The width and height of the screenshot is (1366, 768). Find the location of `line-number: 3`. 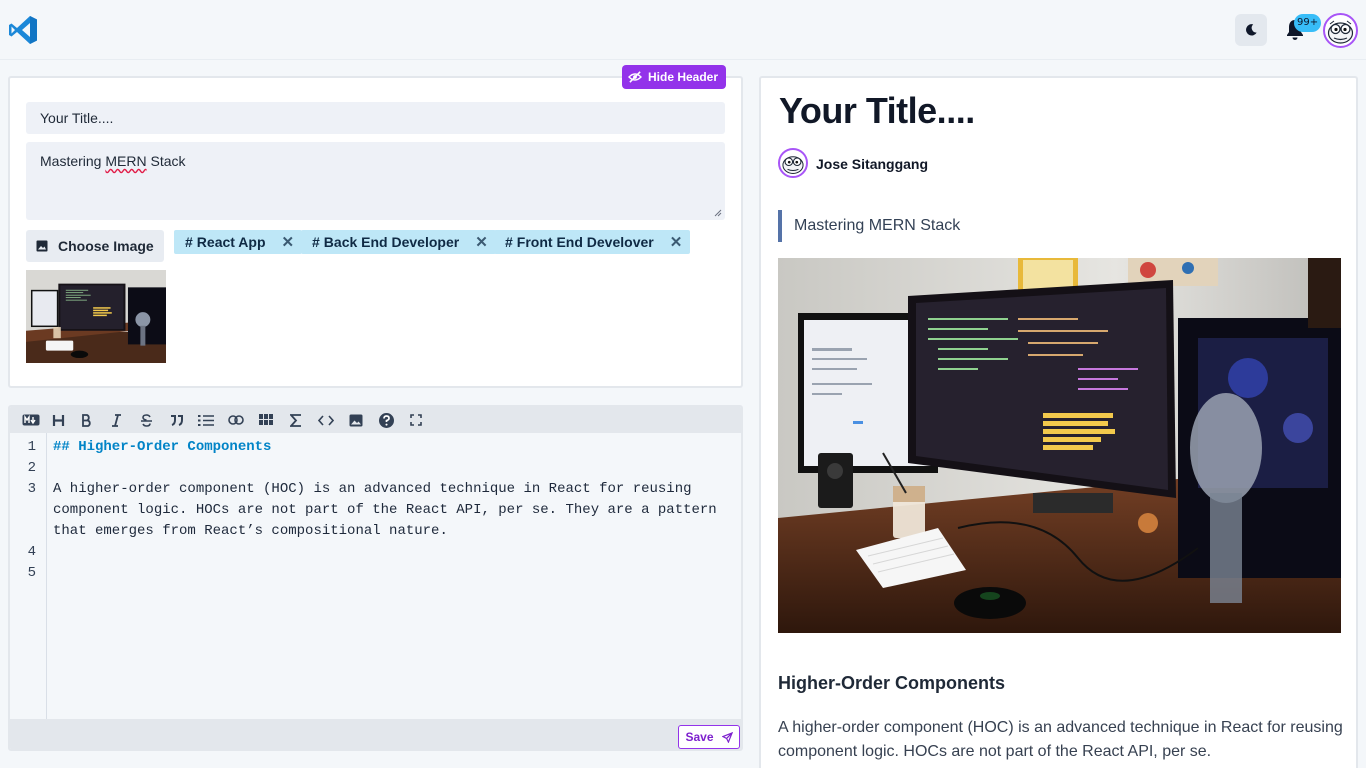

line-number: 3 is located at coordinates (31, 489).